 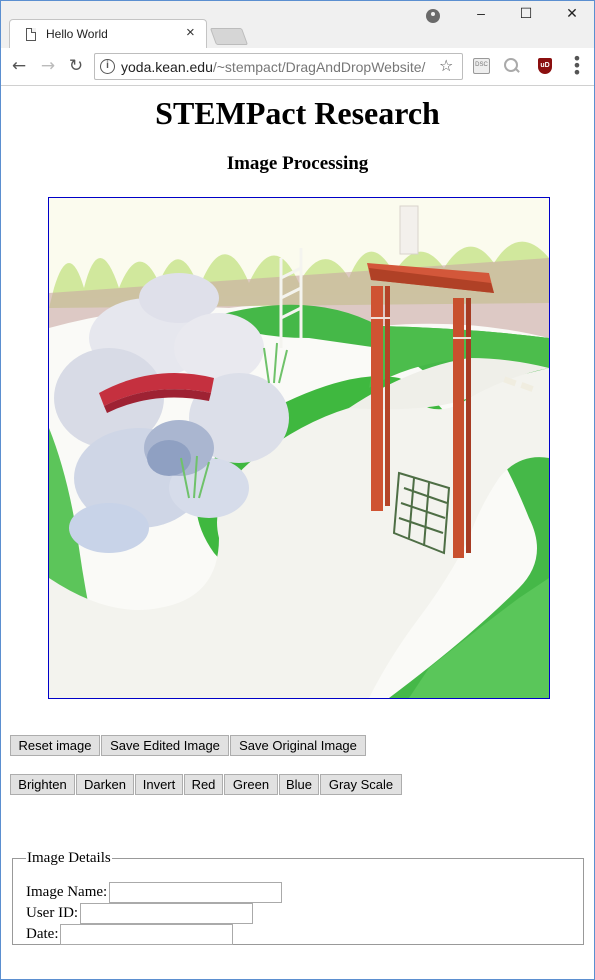 I want to click on image-details-legend: Image Details, so click(x=69, y=858).